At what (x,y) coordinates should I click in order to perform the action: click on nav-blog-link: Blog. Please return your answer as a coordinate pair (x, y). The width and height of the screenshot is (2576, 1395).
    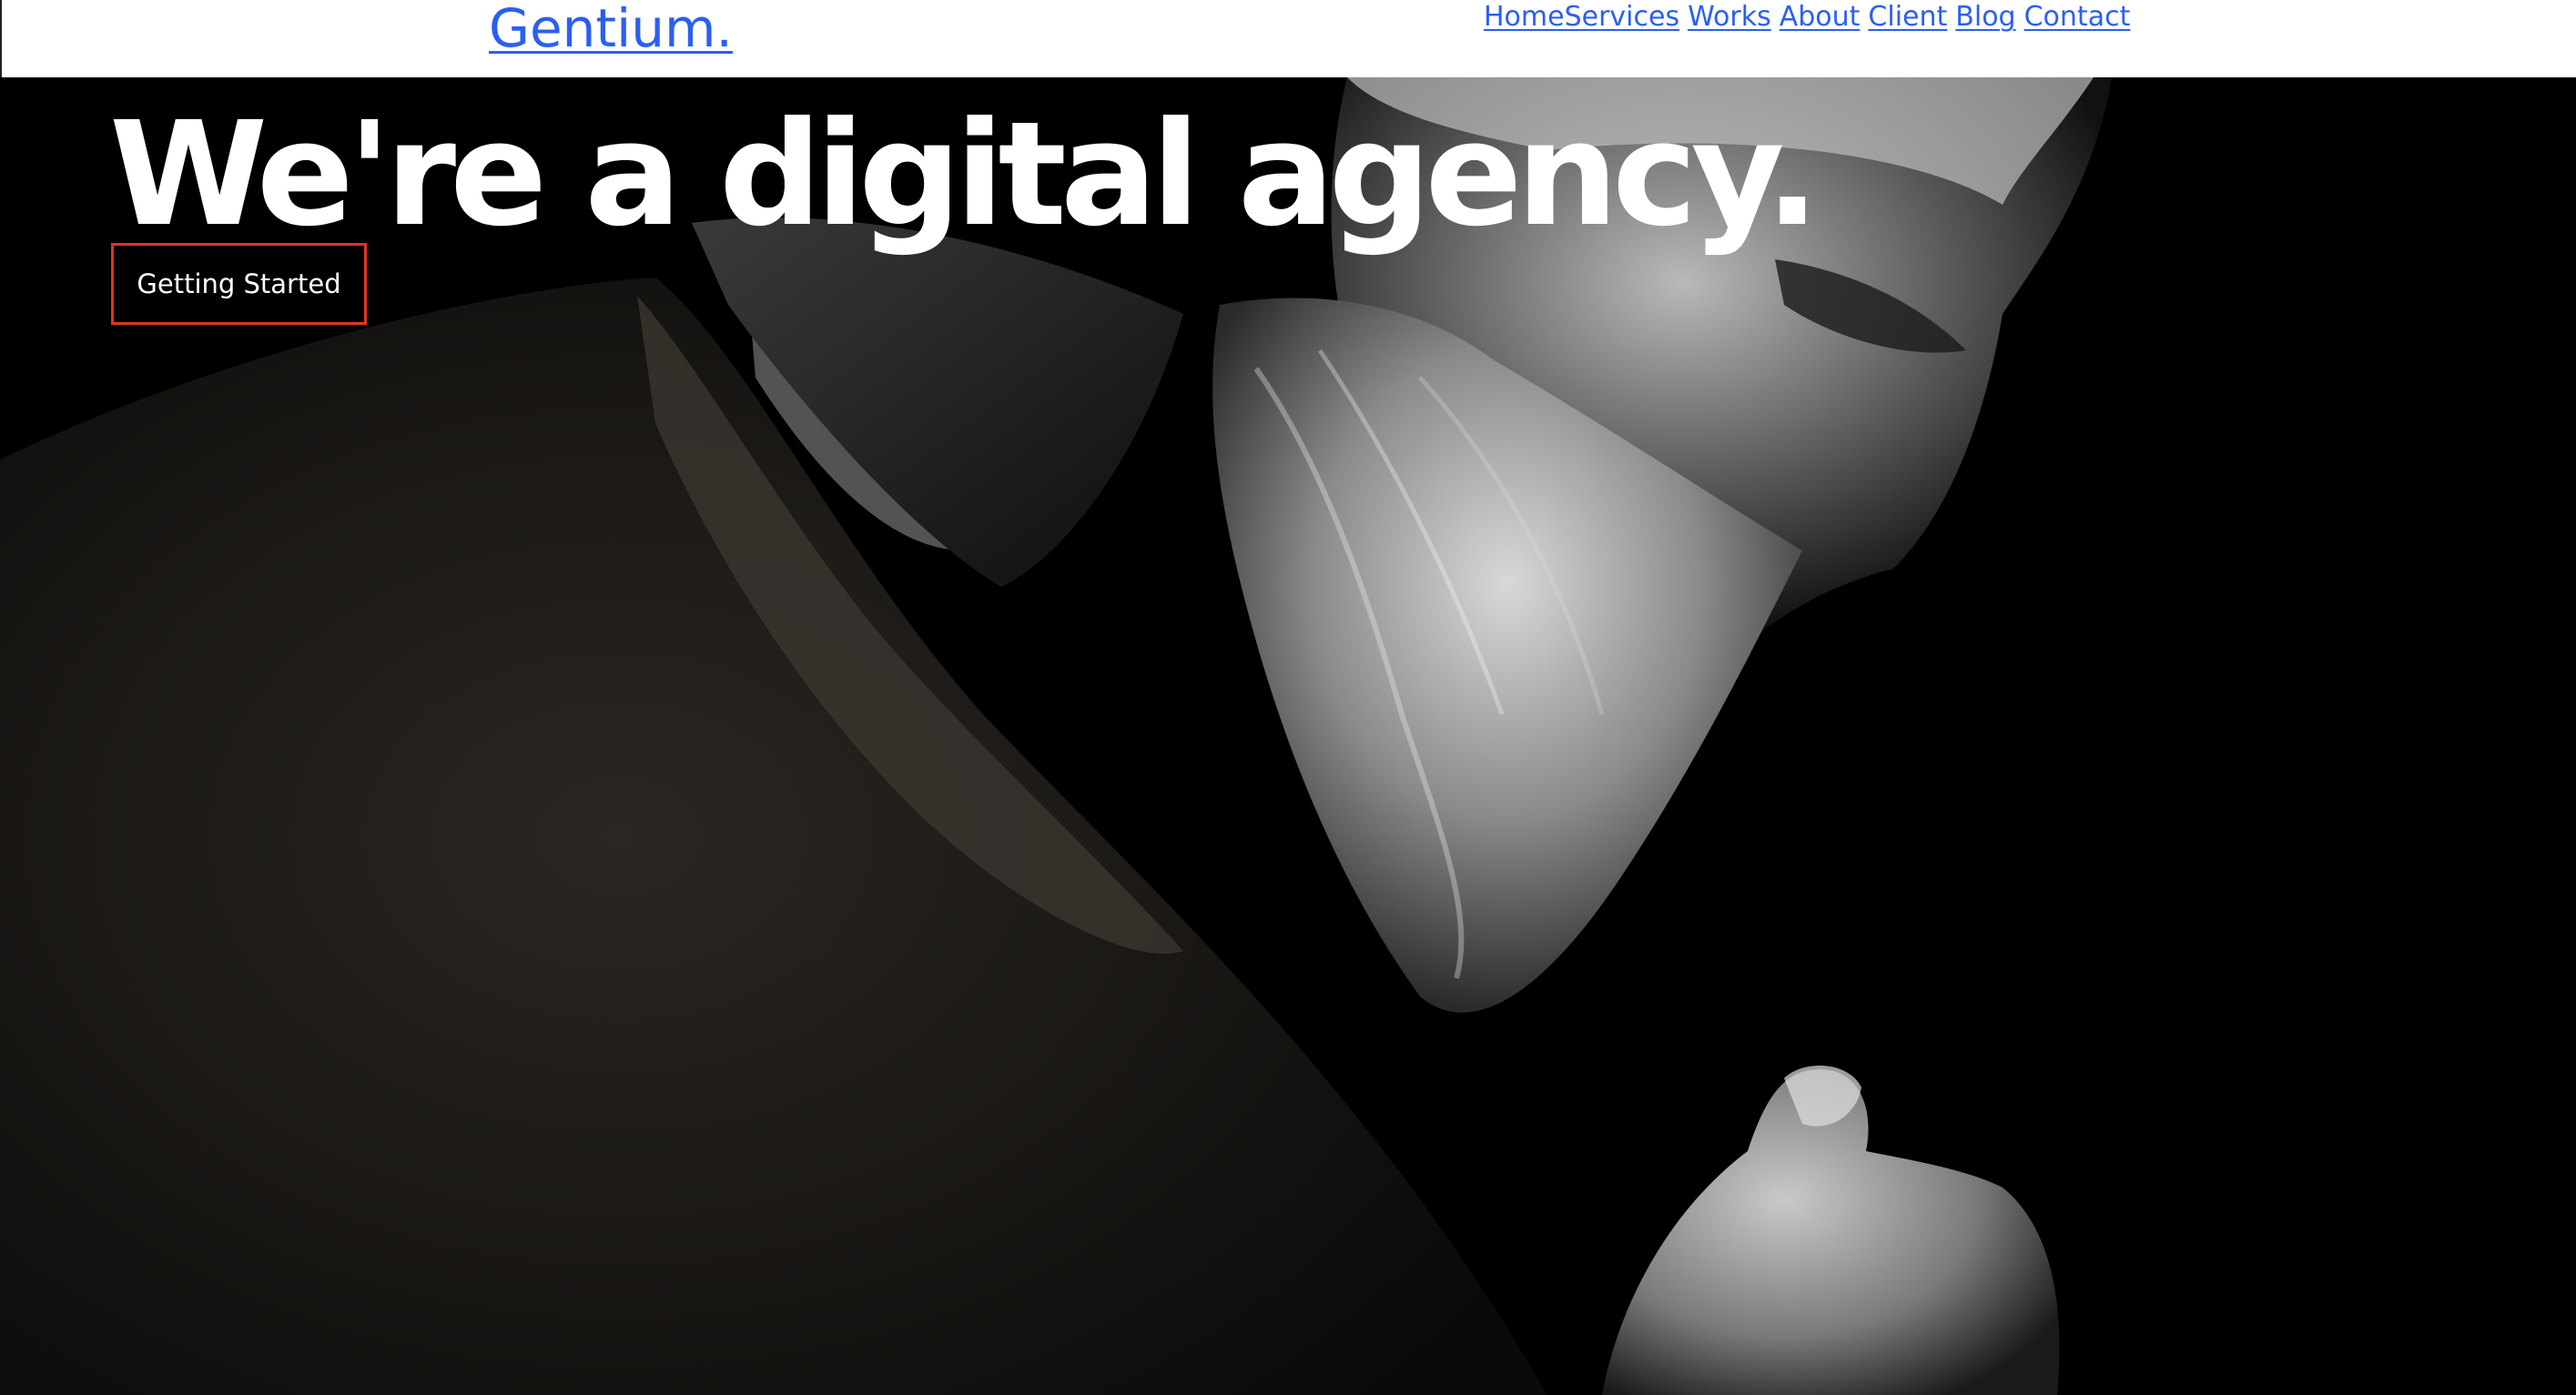
    Looking at the image, I should click on (1985, 17).